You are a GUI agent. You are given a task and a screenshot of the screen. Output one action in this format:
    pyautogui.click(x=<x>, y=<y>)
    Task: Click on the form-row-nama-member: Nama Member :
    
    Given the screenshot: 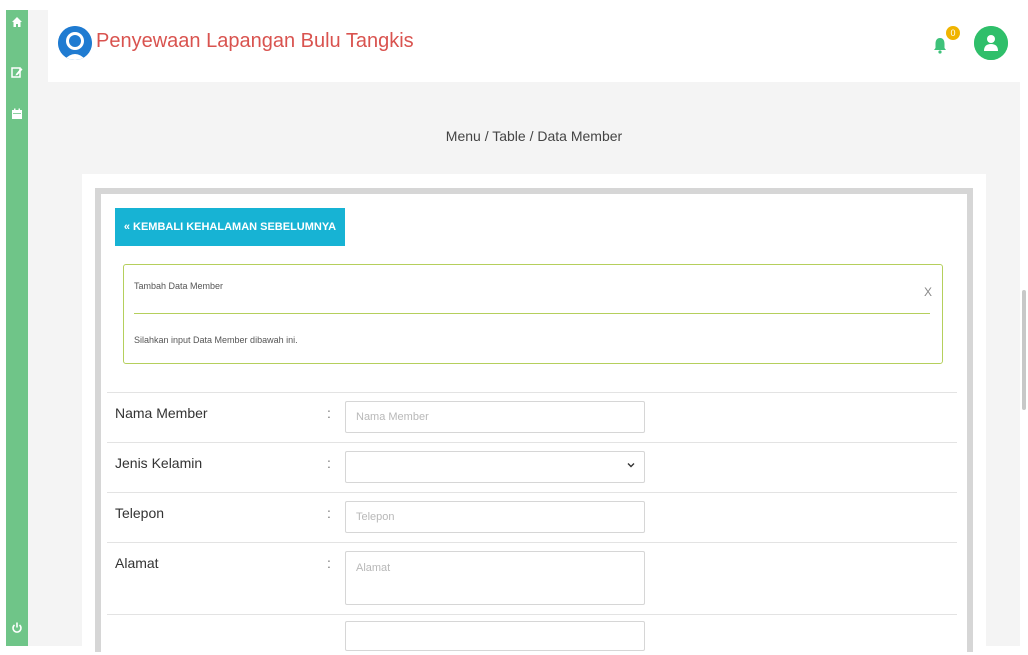 What is the action you would take?
    pyautogui.click(x=532, y=417)
    